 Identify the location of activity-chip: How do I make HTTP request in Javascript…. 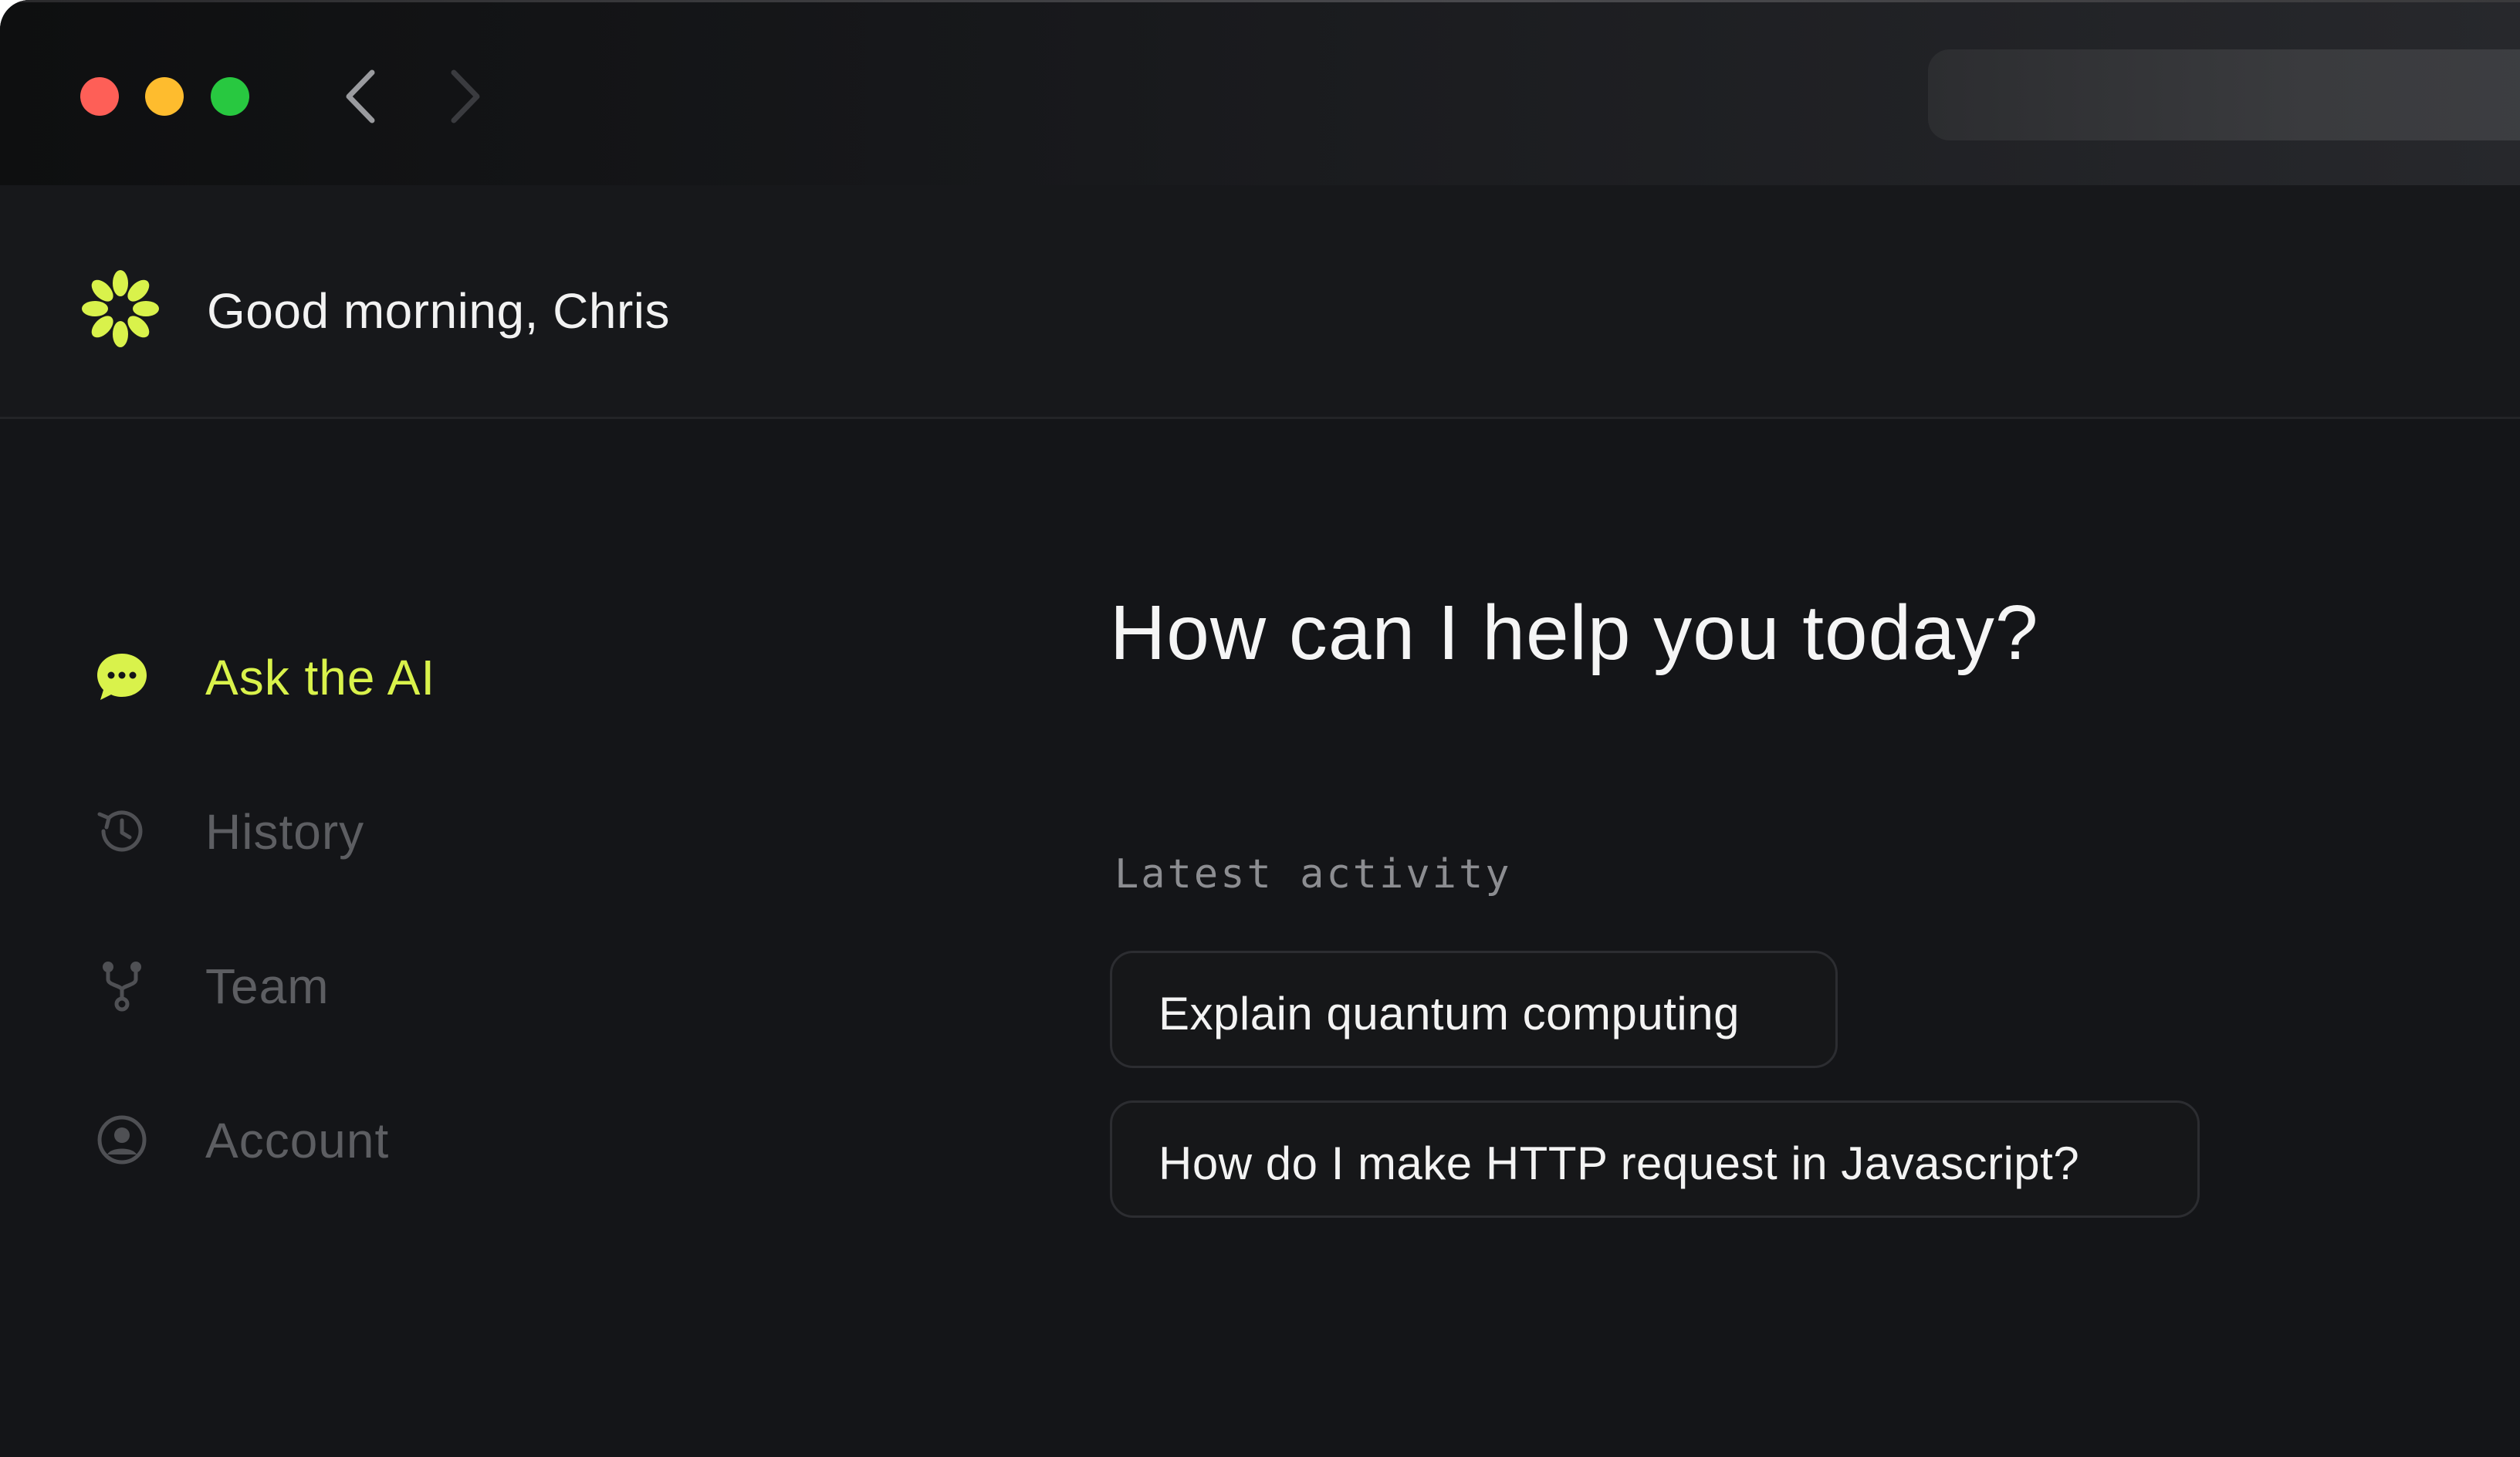
(1655, 1159).